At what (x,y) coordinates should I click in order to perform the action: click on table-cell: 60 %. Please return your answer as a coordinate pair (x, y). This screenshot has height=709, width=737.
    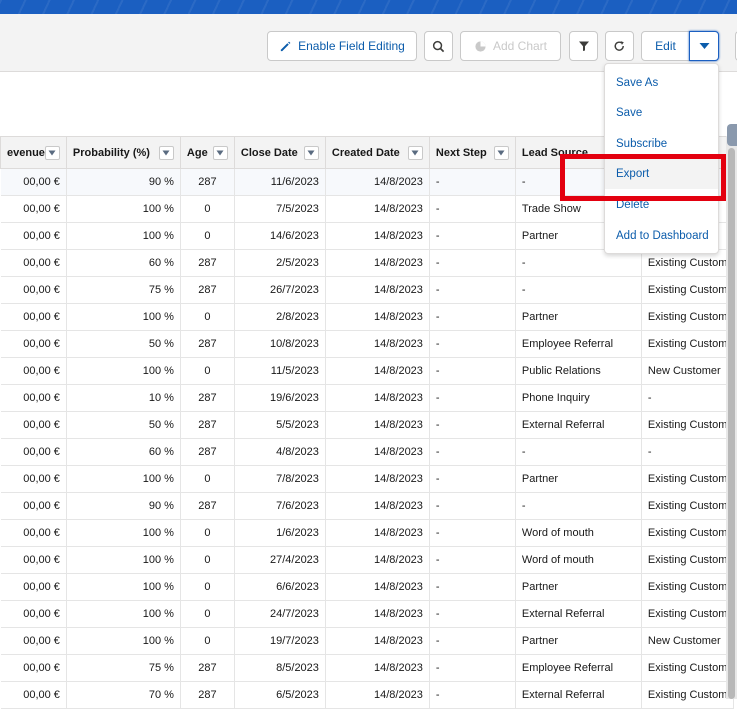
    Looking at the image, I should click on (123, 452).